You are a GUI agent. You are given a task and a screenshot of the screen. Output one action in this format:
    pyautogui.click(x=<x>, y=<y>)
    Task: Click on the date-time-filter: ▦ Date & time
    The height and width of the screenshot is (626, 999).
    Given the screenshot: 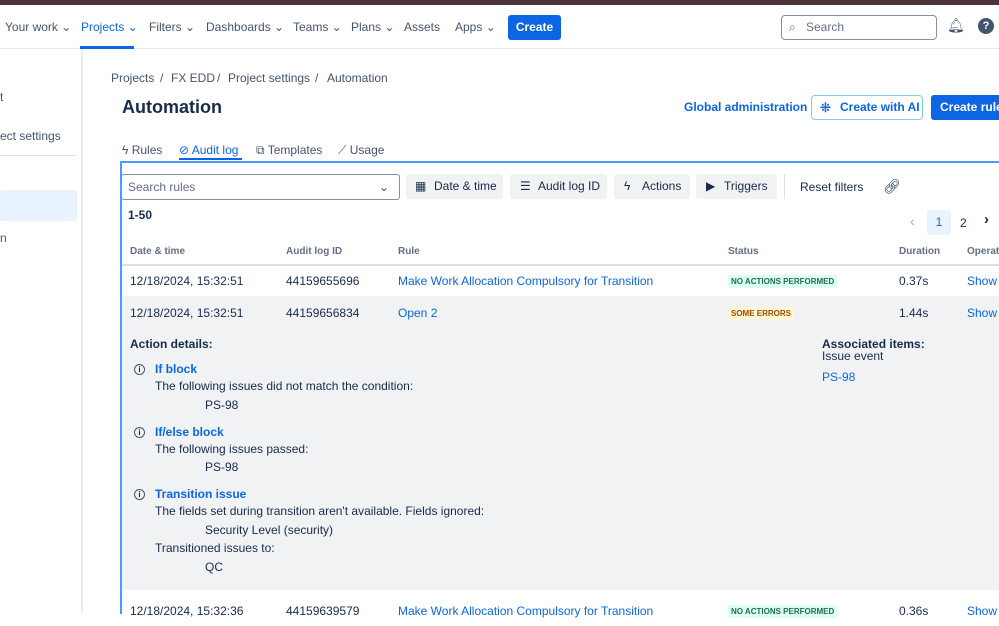 What is the action you would take?
    pyautogui.click(x=454, y=186)
    